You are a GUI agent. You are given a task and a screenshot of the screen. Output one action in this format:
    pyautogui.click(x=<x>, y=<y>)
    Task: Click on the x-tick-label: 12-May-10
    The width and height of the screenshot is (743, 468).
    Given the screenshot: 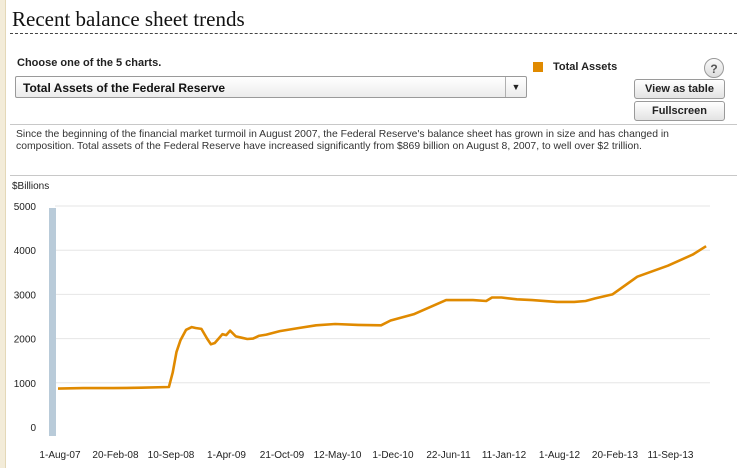 What is the action you would take?
    pyautogui.click(x=338, y=455)
    